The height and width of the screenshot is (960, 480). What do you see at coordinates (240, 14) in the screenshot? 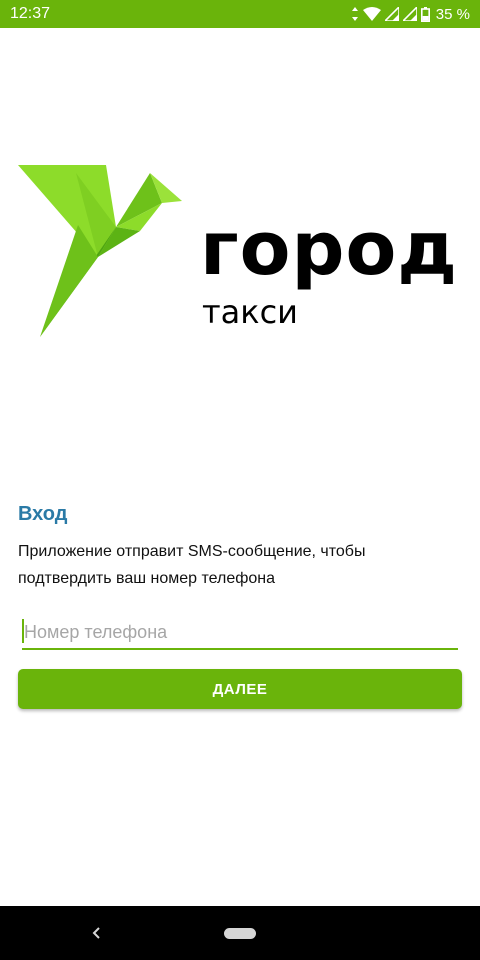
I see `status-bar: 12:37 35 %` at bounding box center [240, 14].